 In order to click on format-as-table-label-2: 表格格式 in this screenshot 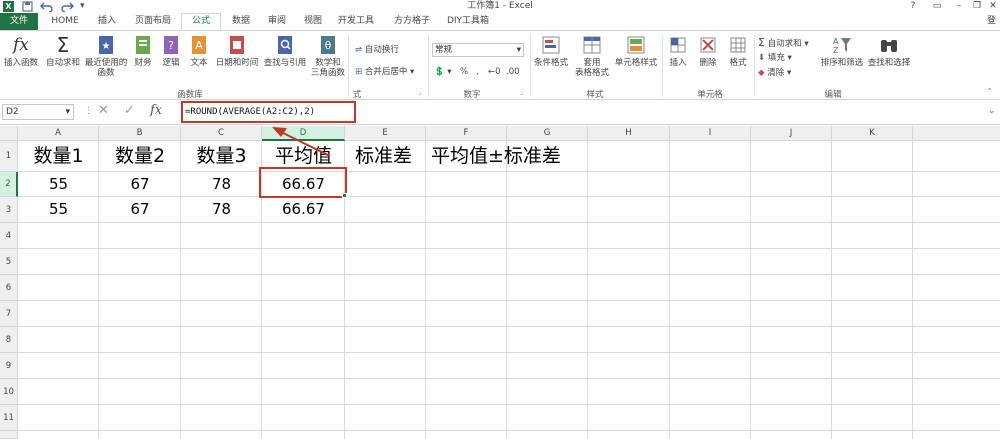, I will do `click(591, 73)`.